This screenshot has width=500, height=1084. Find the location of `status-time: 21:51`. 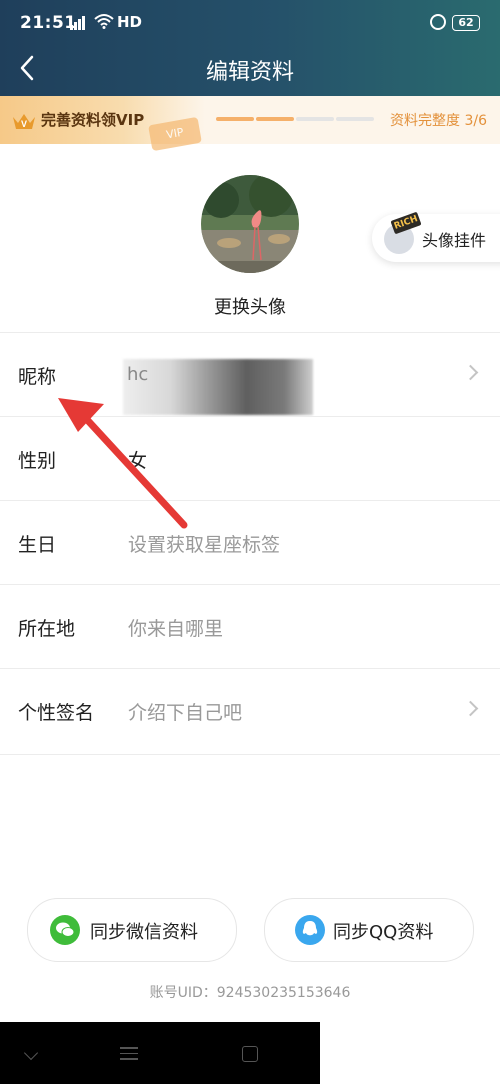

status-time: 21:51 is located at coordinates (48, 23).